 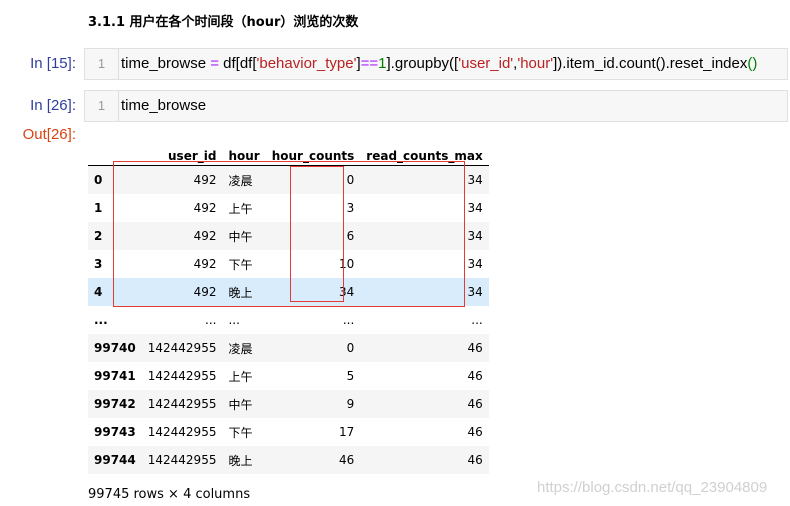 I want to click on table-row: 99742 142442955 中午 9 46, so click(x=288, y=404).